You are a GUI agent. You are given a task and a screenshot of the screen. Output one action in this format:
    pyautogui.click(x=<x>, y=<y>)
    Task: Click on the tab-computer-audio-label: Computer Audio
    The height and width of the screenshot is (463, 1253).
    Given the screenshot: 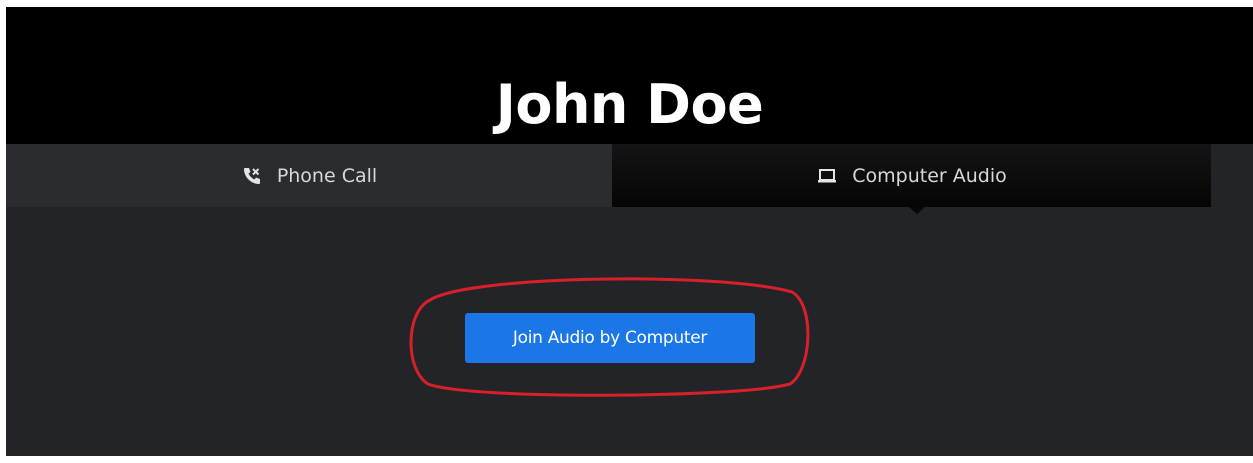 What is the action you would take?
    pyautogui.click(x=929, y=175)
    